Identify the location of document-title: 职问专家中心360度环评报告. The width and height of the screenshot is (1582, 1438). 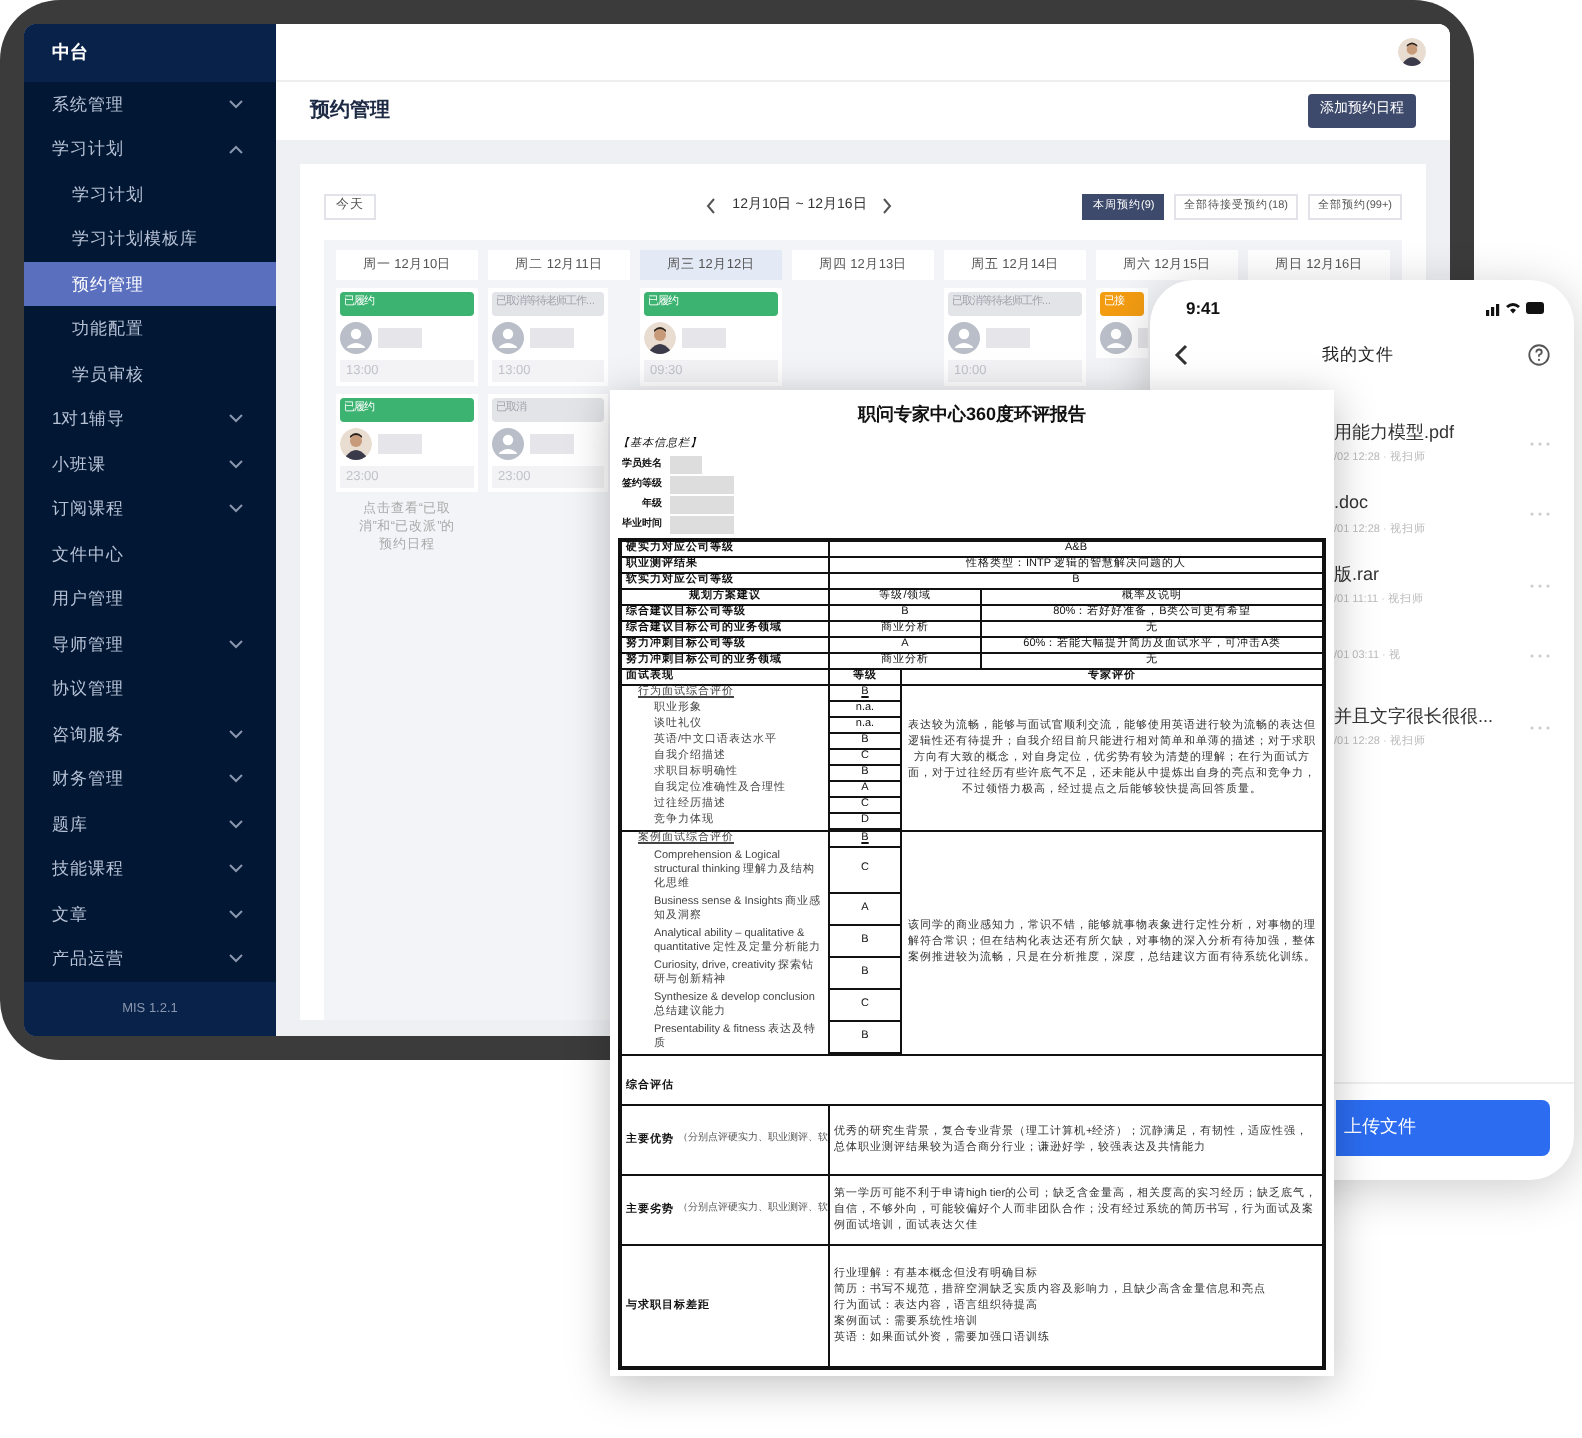
(972, 415).